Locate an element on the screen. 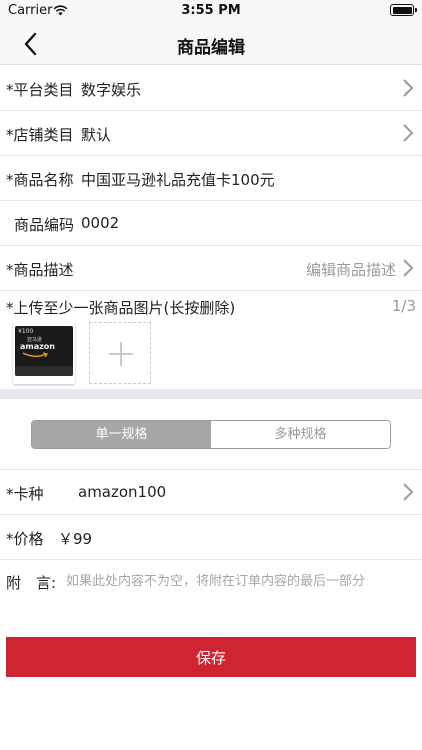  card-type-row: *卡种 amazon100 is located at coordinates (211, 492).